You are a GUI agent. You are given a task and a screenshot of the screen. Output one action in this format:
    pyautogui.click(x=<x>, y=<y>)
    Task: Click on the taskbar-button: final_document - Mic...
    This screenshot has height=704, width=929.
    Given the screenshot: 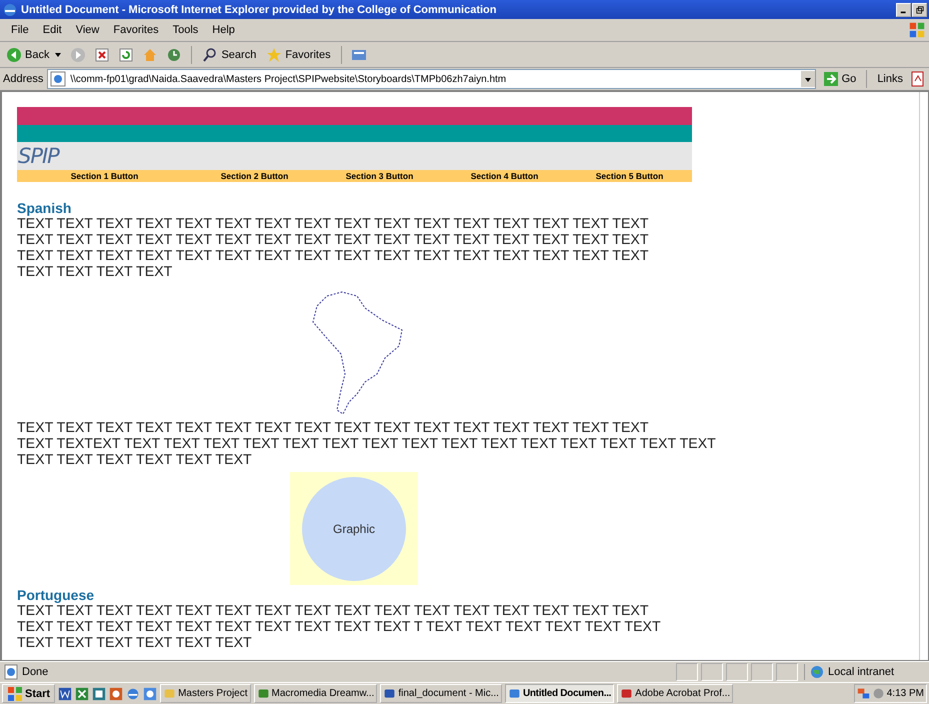 What is the action you would take?
    pyautogui.click(x=441, y=693)
    